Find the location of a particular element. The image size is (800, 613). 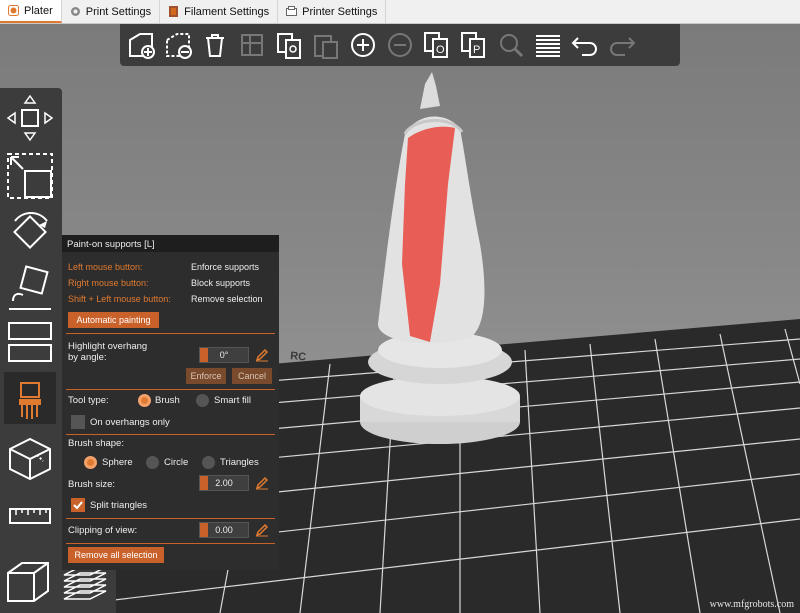

clipping-slider: 0.00 is located at coordinates (224, 530).